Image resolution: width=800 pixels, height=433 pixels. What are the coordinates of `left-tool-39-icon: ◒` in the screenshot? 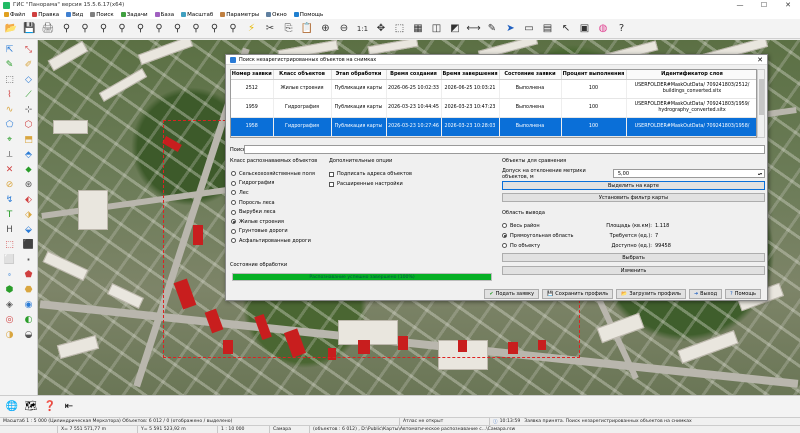 It's located at (28, 334).